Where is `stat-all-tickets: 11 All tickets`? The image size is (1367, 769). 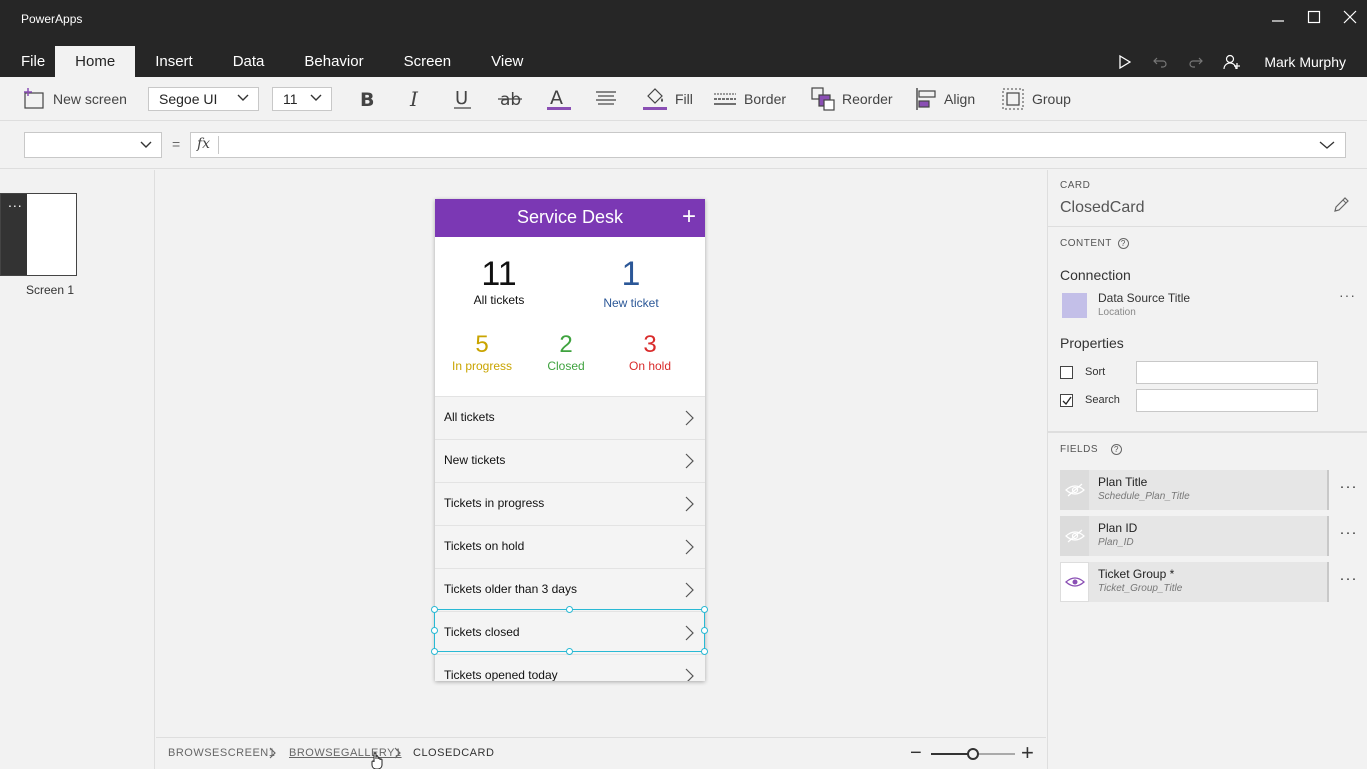
stat-all-tickets: 11 All tickets is located at coordinates (499, 282).